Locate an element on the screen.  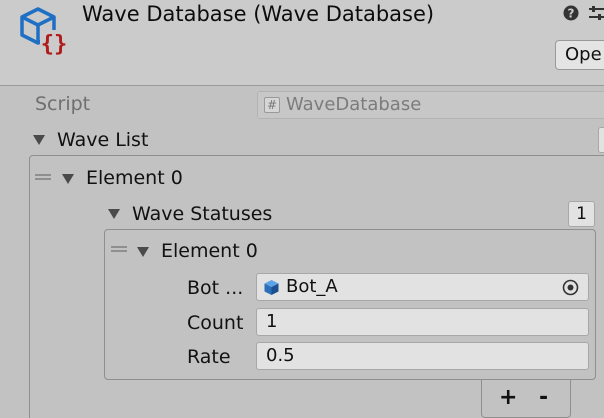
wave-statuses-label: Wave Statuses is located at coordinates (202, 214).